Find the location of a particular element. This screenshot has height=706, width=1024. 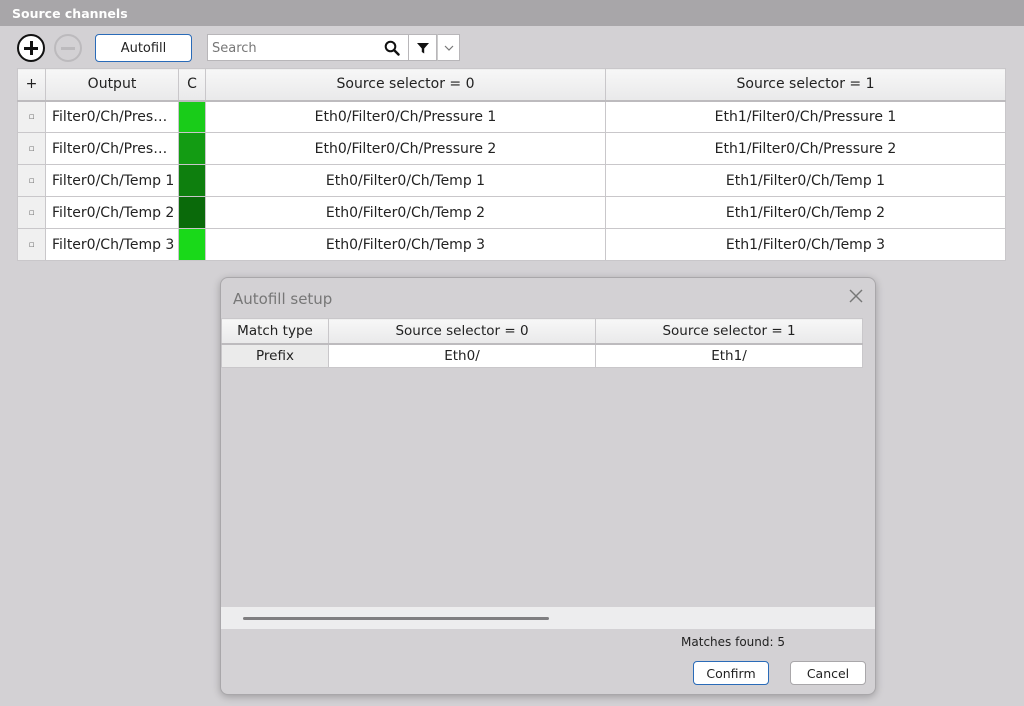

search-box is located at coordinates (308, 47).